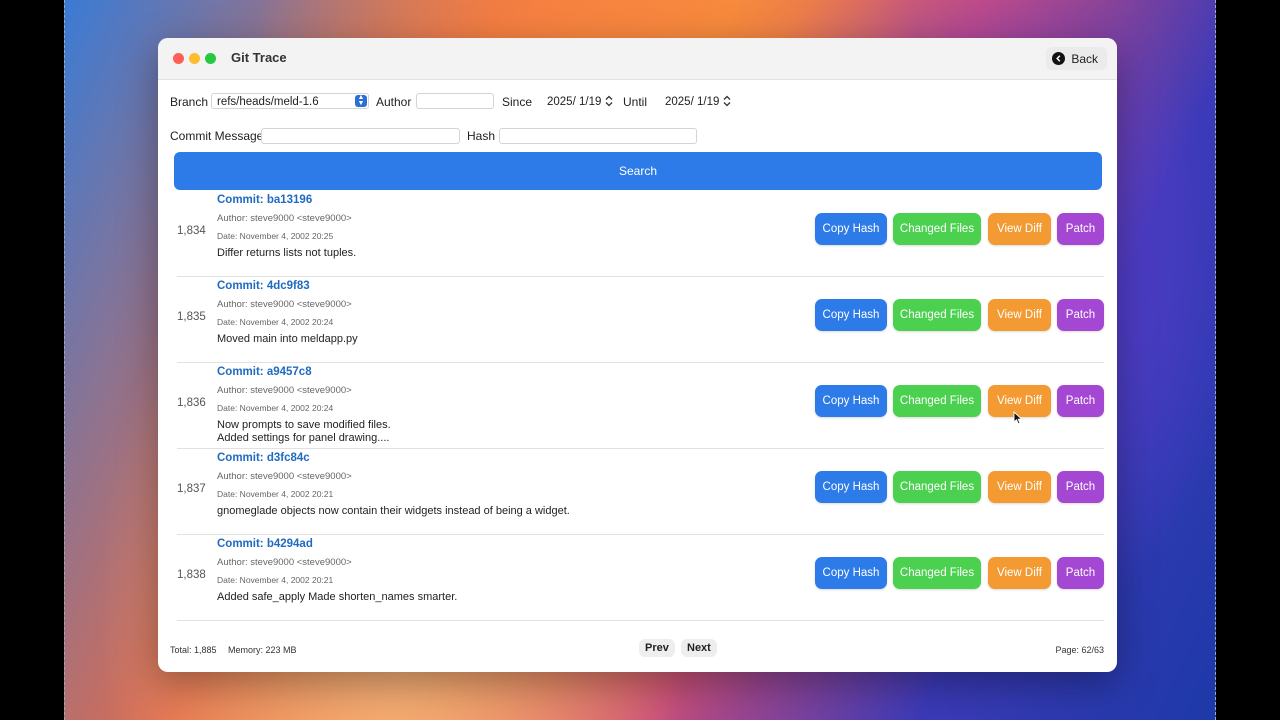 The image size is (1280, 720). I want to click on commit-message: Differ returns lists not tuples., so click(287, 253).